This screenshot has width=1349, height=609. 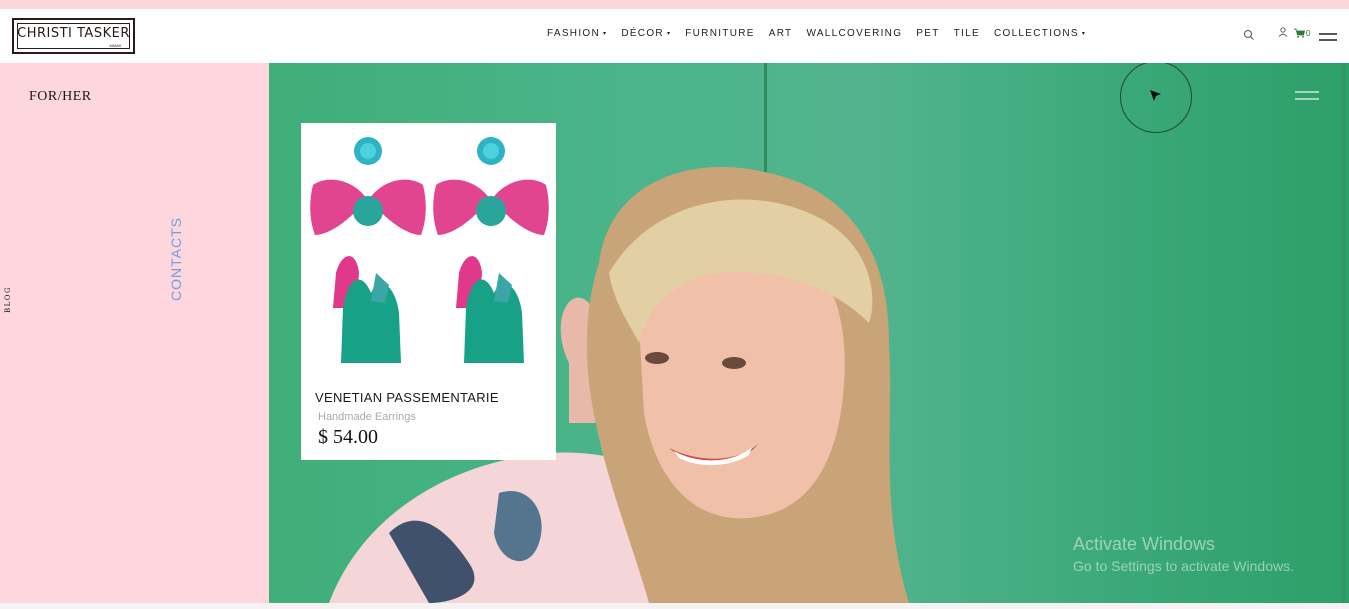 I want to click on contacts-link: CONTACTS, so click(x=176, y=259).